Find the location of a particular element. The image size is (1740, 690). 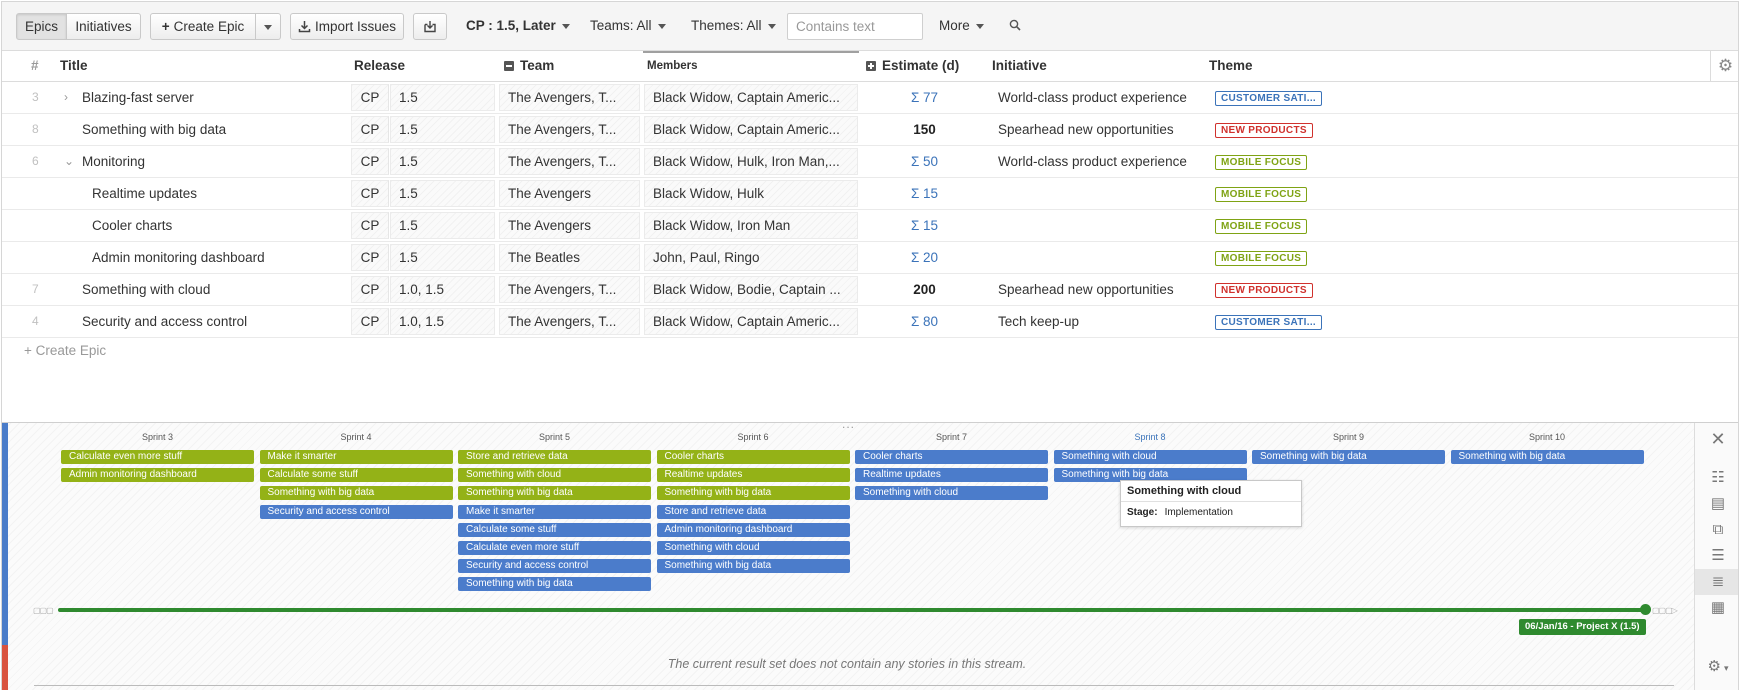

estimate-cell: Σ 50 is located at coordinates (924, 161).